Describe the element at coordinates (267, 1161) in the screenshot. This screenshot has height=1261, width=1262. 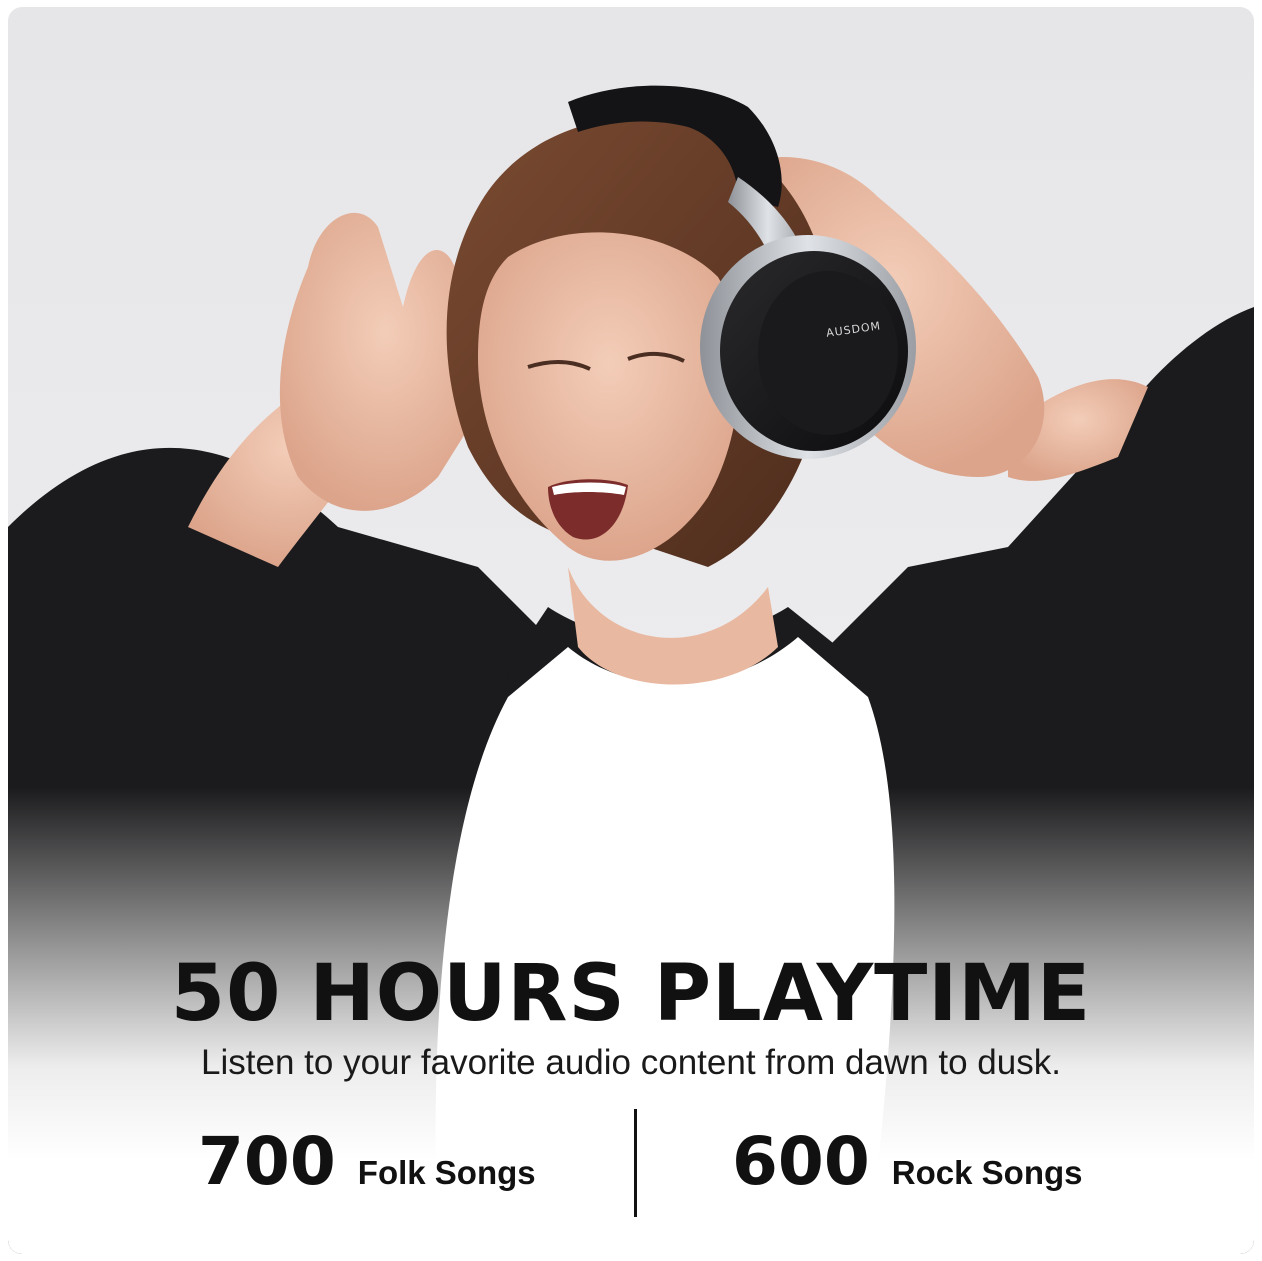
I see `stat-number: 700` at that location.